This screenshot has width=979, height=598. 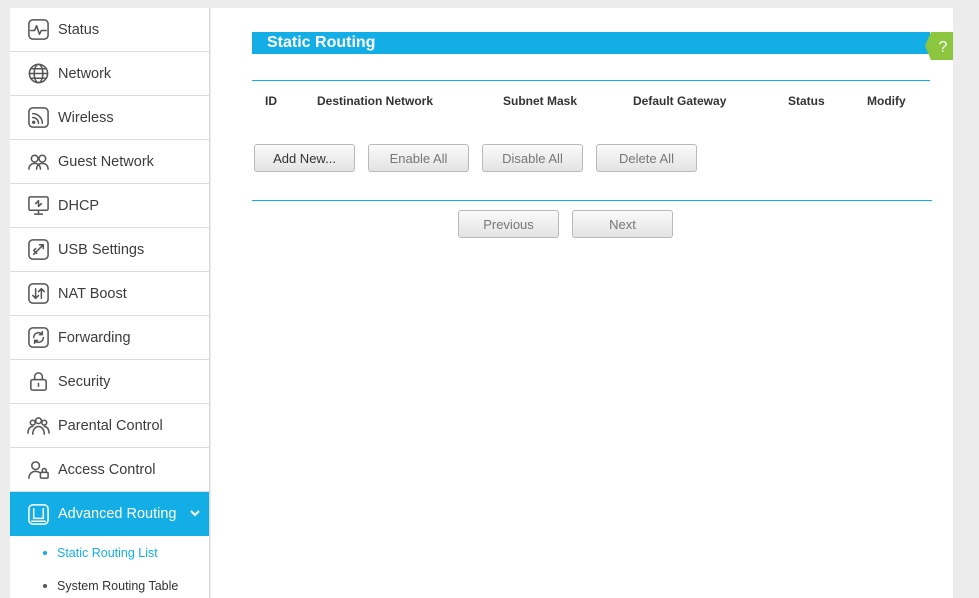 What do you see at coordinates (38, 30) in the screenshot?
I see `status-icon` at bounding box center [38, 30].